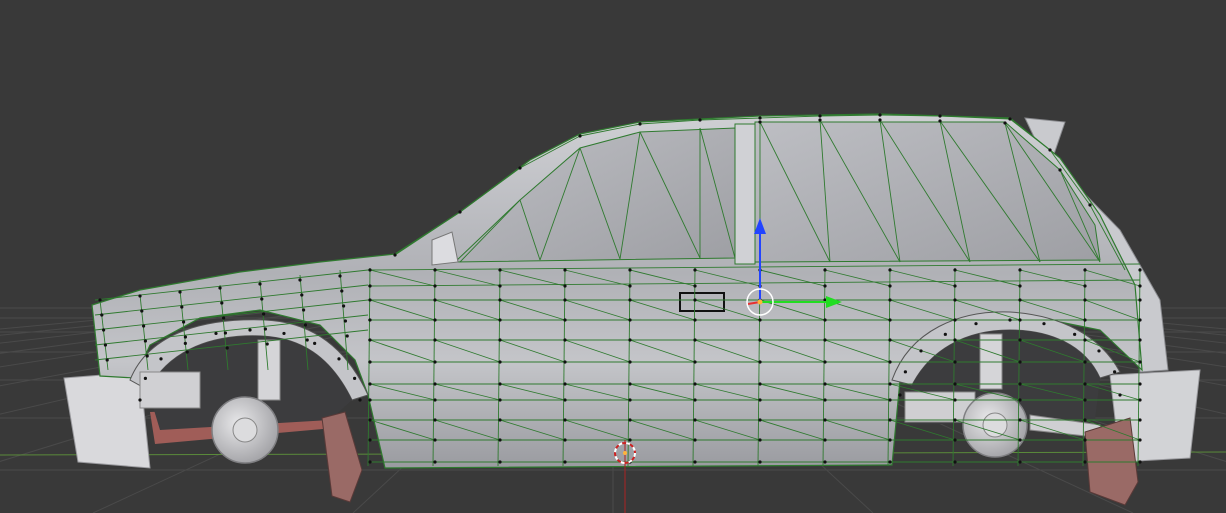  What do you see at coordinates (1111, 461) in the screenshot?
I see `rear-mudflap` at bounding box center [1111, 461].